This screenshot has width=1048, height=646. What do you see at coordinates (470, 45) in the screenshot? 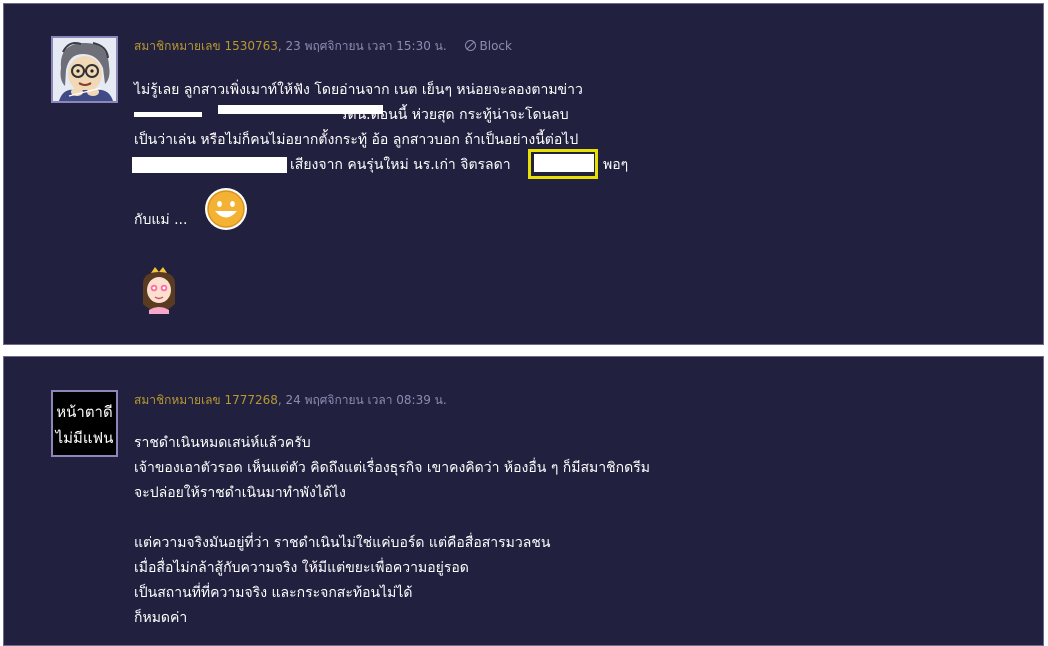
I see `block-icon` at bounding box center [470, 45].